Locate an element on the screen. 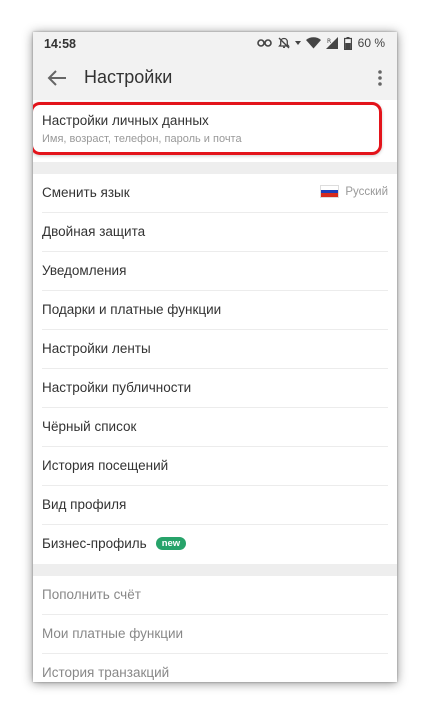  status-bar: 14:58 R 60 % is located at coordinates (215, 44).